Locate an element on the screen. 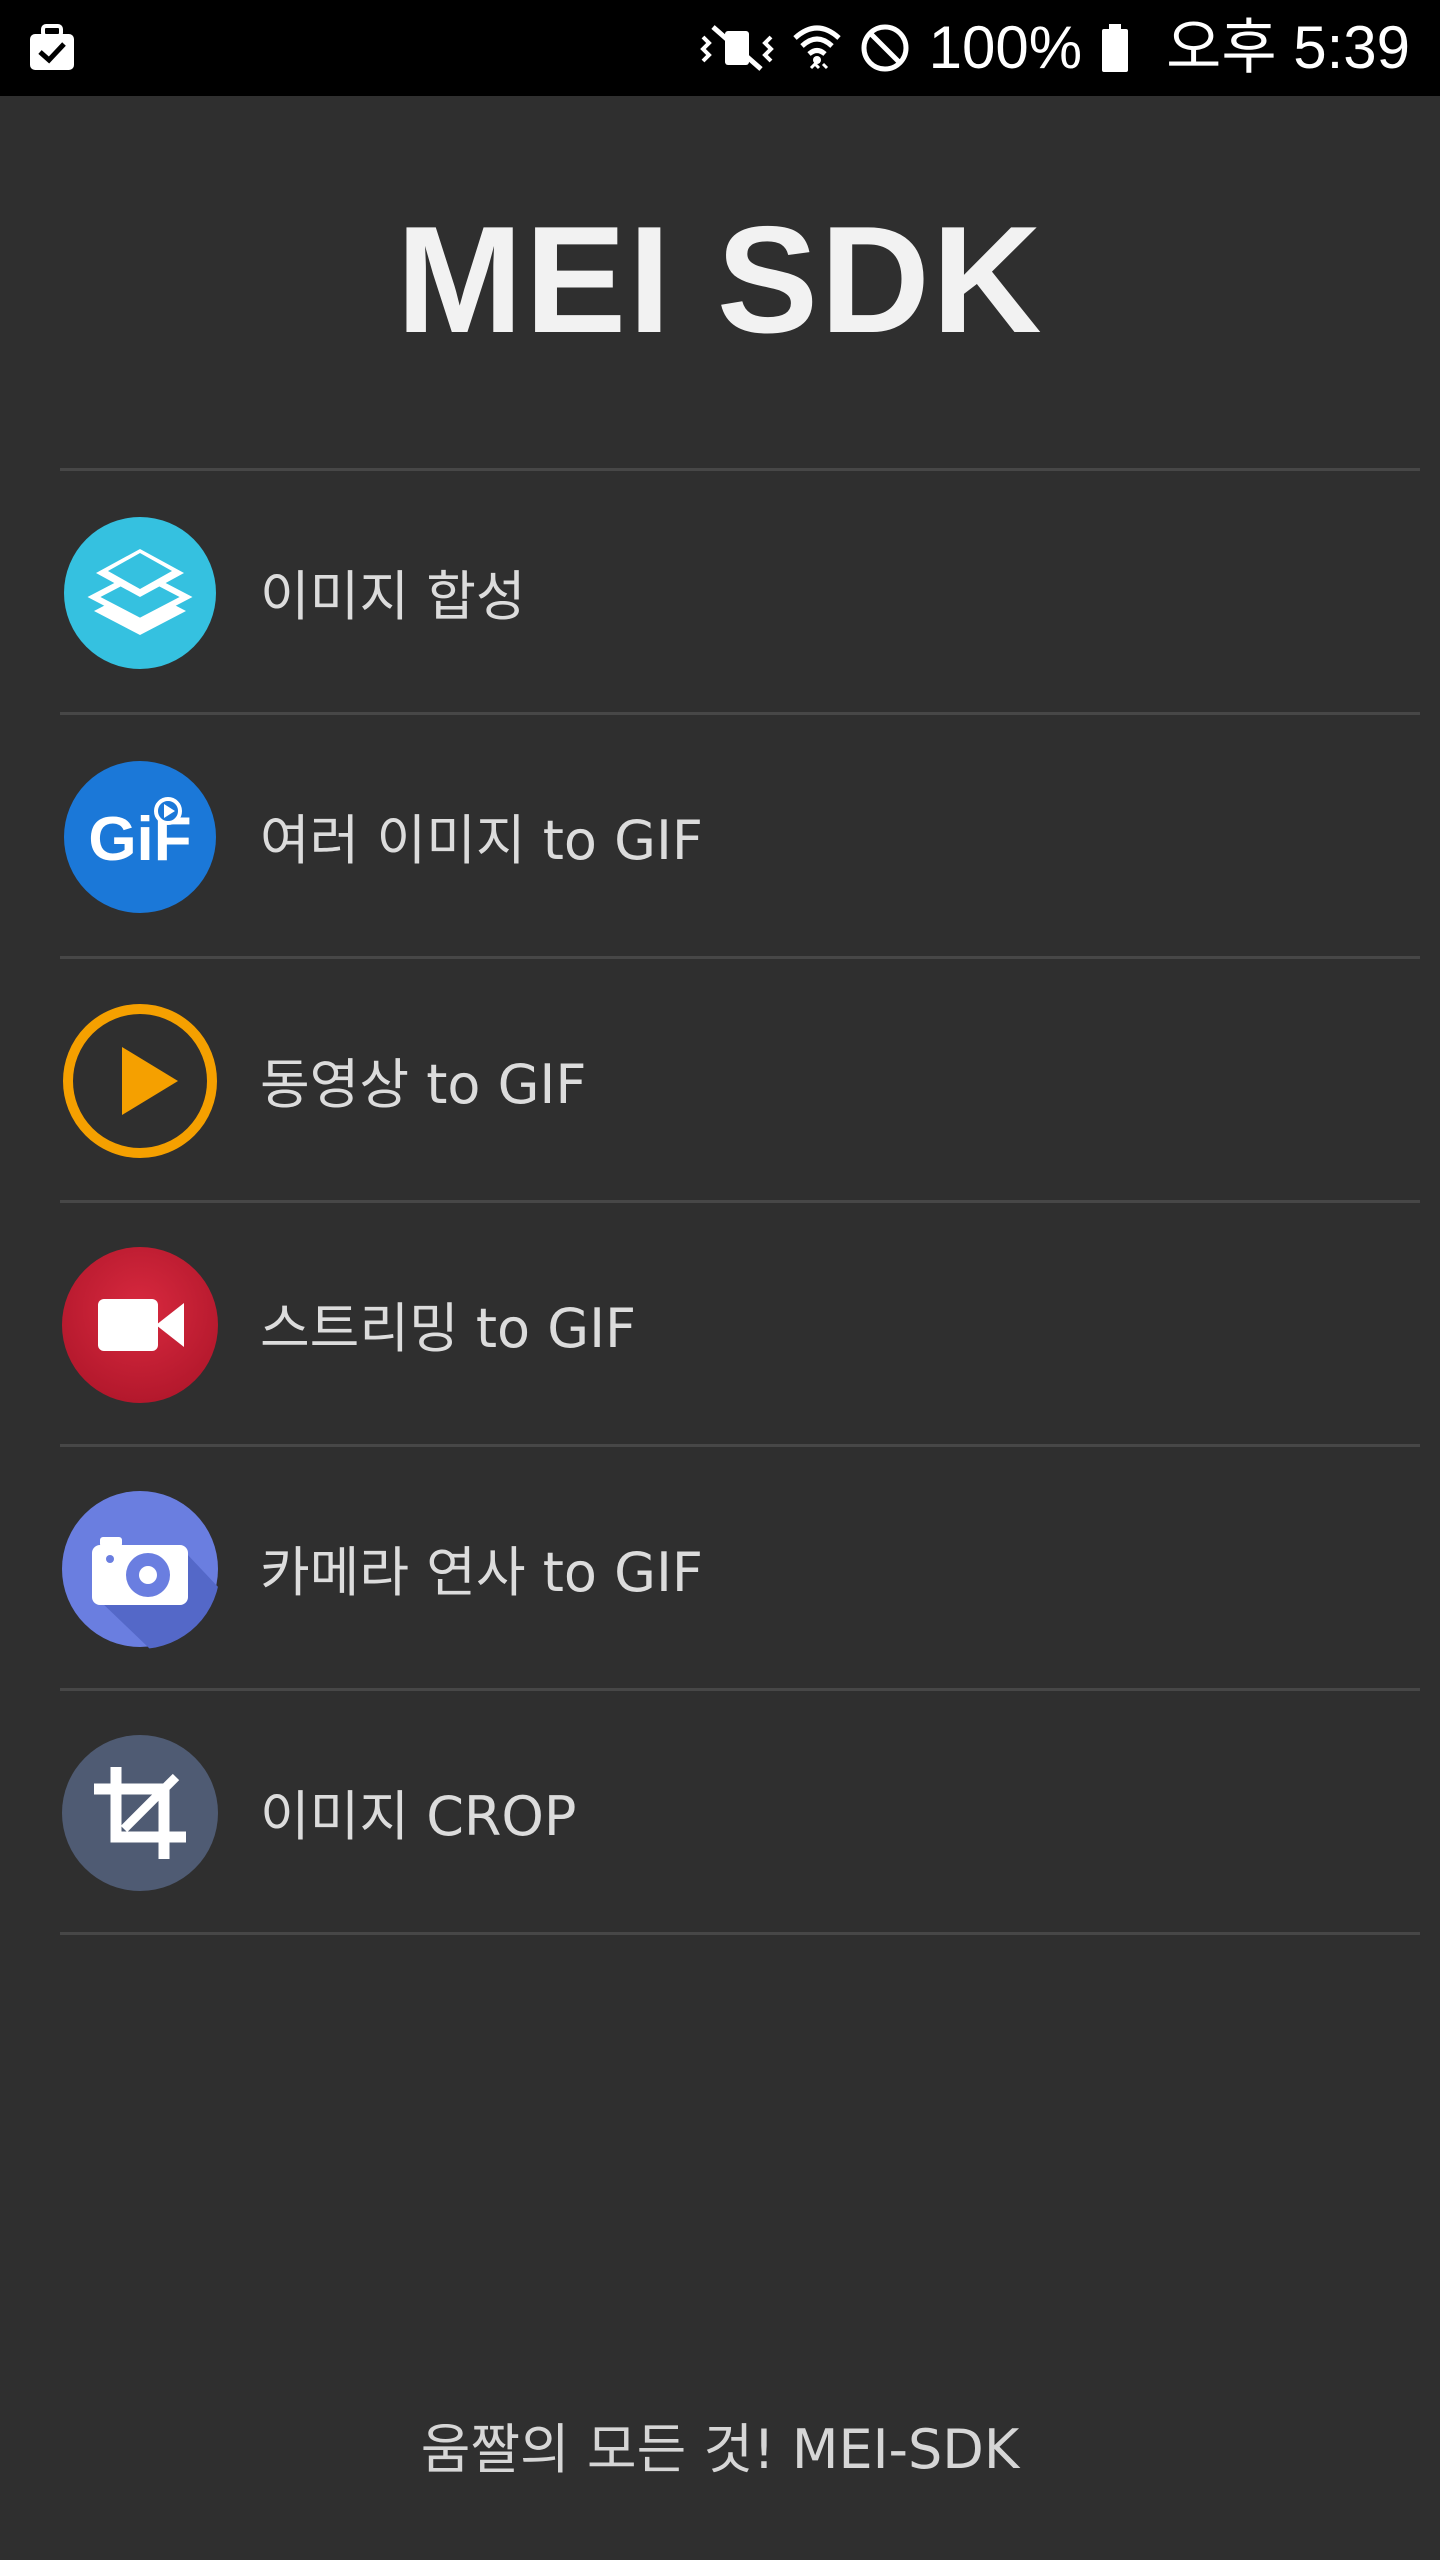 The height and width of the screenshot is (2560, 1440). battery-percent: 100% is located at coordinates (1005, 47).